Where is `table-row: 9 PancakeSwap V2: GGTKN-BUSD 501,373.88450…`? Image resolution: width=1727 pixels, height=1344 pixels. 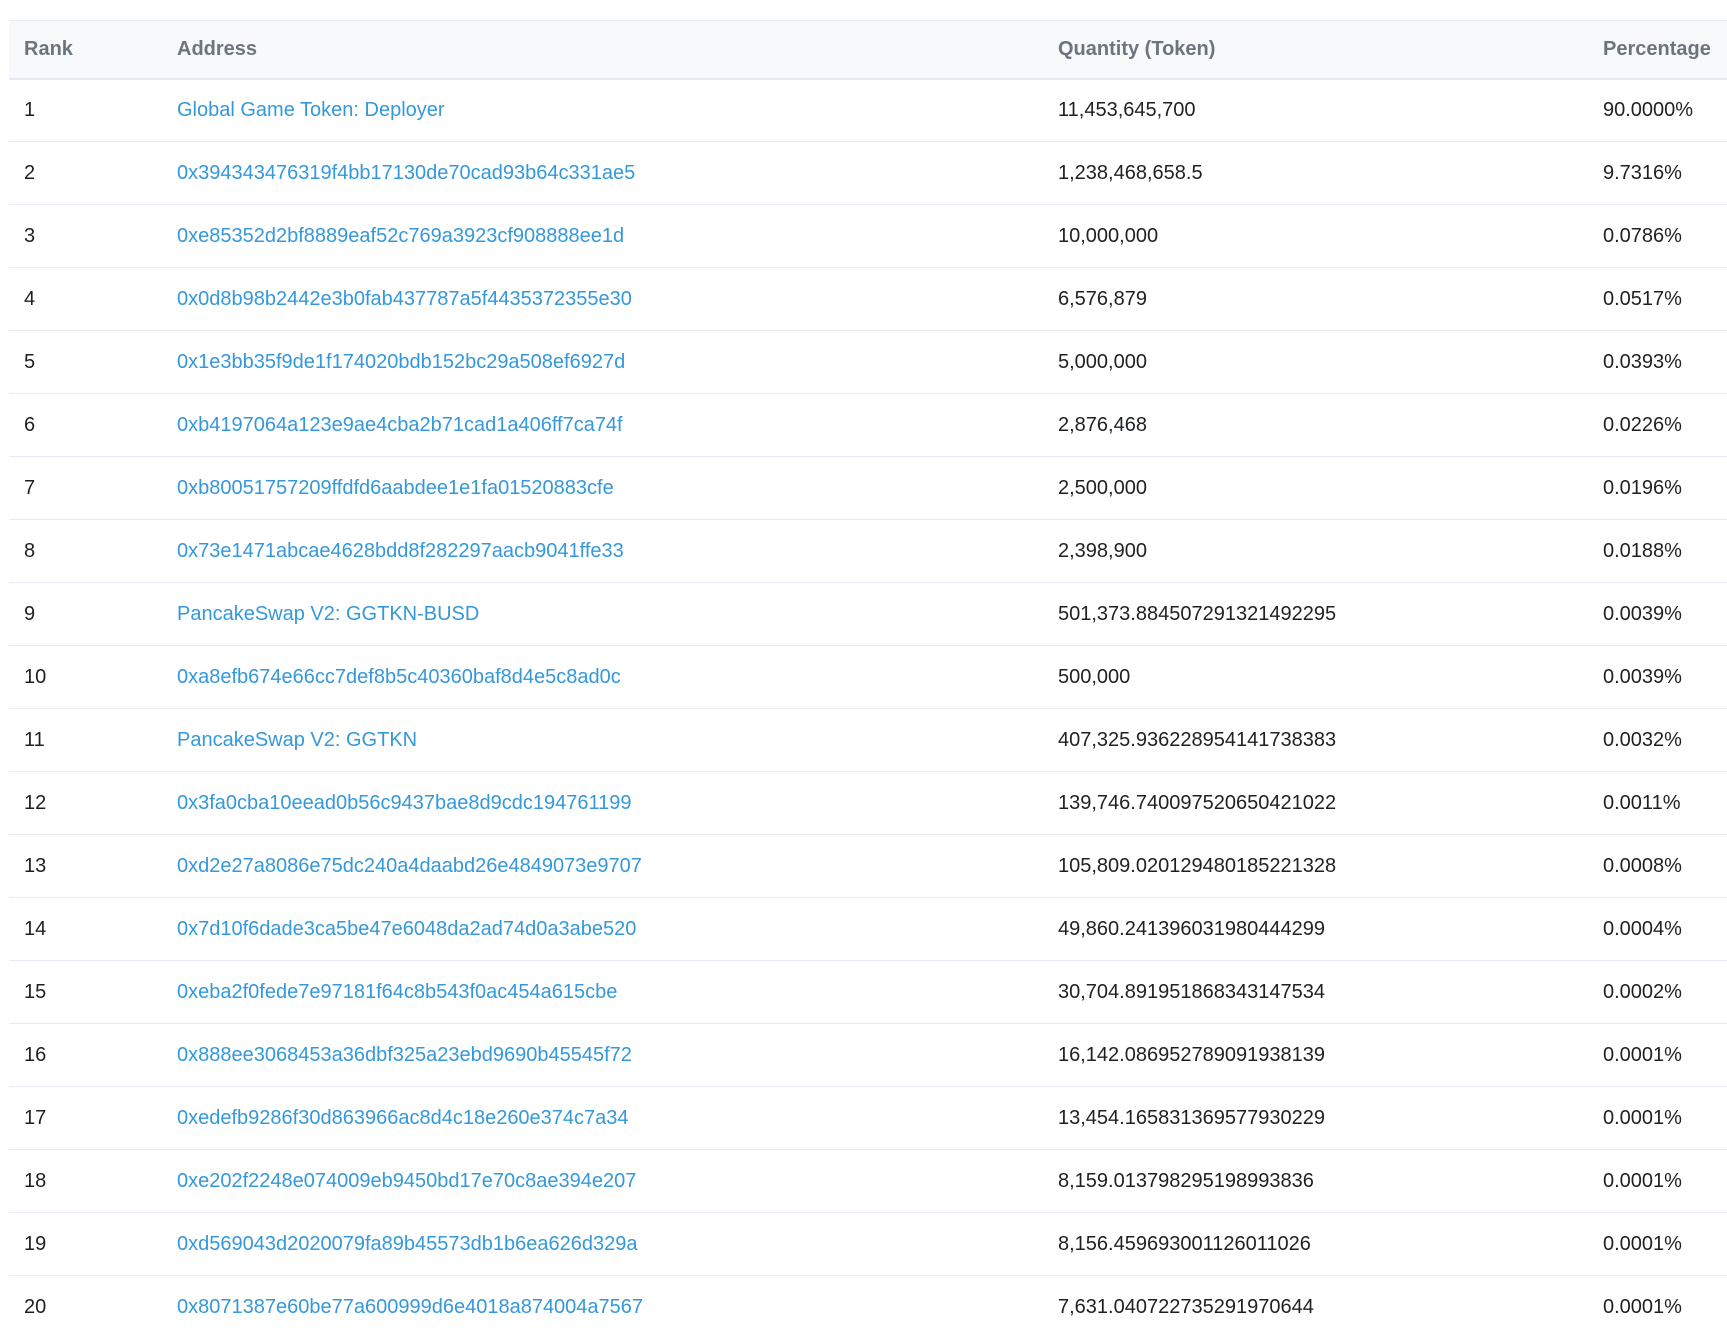
table-row: 9 PancakeSwap V2: GGTKN-BUSD 501,373.88450… is located at coordinates (868, 614).